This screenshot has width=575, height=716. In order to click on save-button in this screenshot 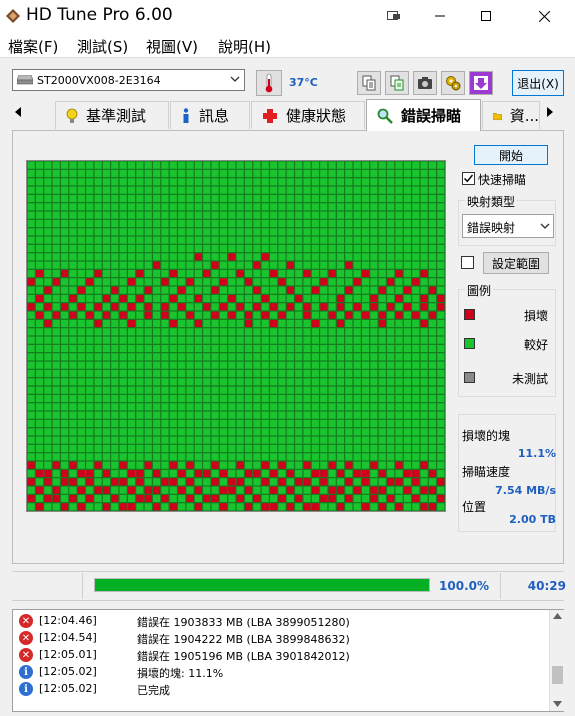, I will do `click(481, 83)`.